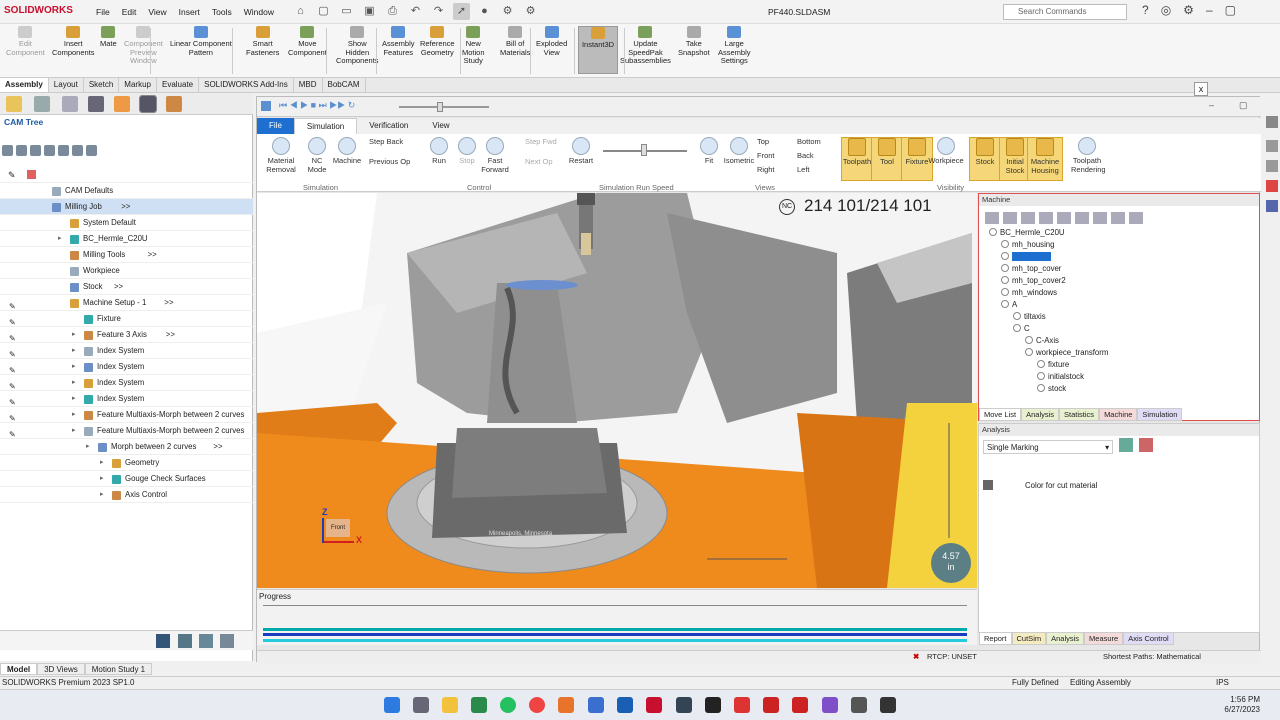  I want to click on step-back-button: Step Back, so click(386, 142).